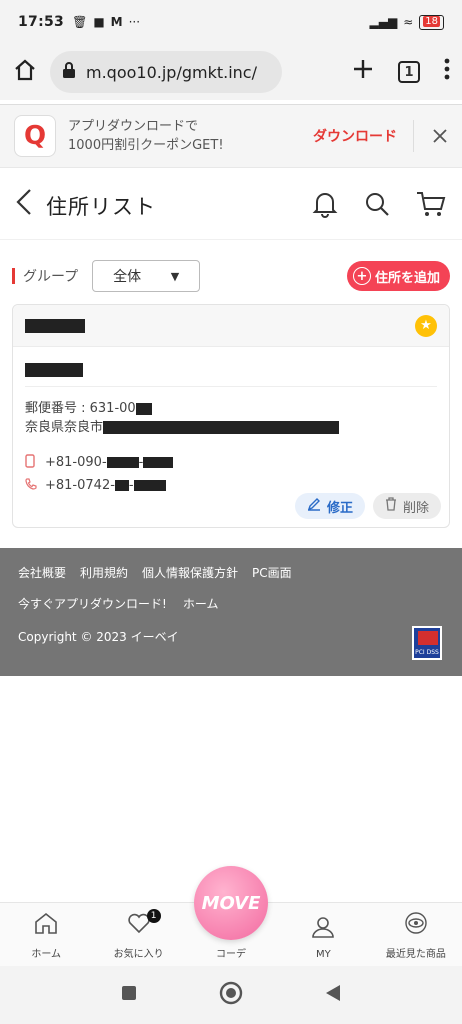 Image resolution: width=462 pixels, height=1024 pixels. What do you see at coordinates (427, 643) in the screenshot?
I see `pci-dss-seal: PCI DSS` at bounding box center [427, 643].